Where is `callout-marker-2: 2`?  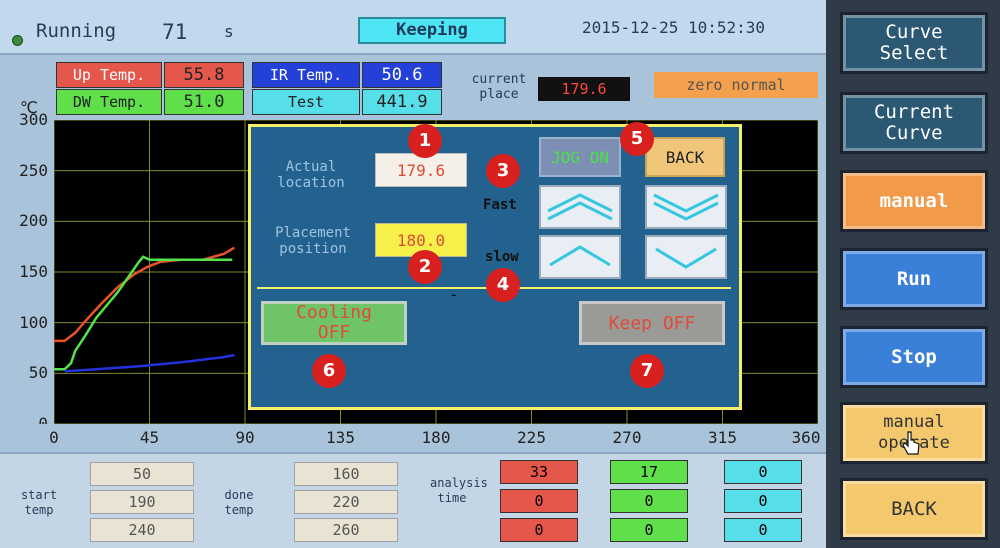
callout-marker-2: 2 is located at coordinates (425, 267).